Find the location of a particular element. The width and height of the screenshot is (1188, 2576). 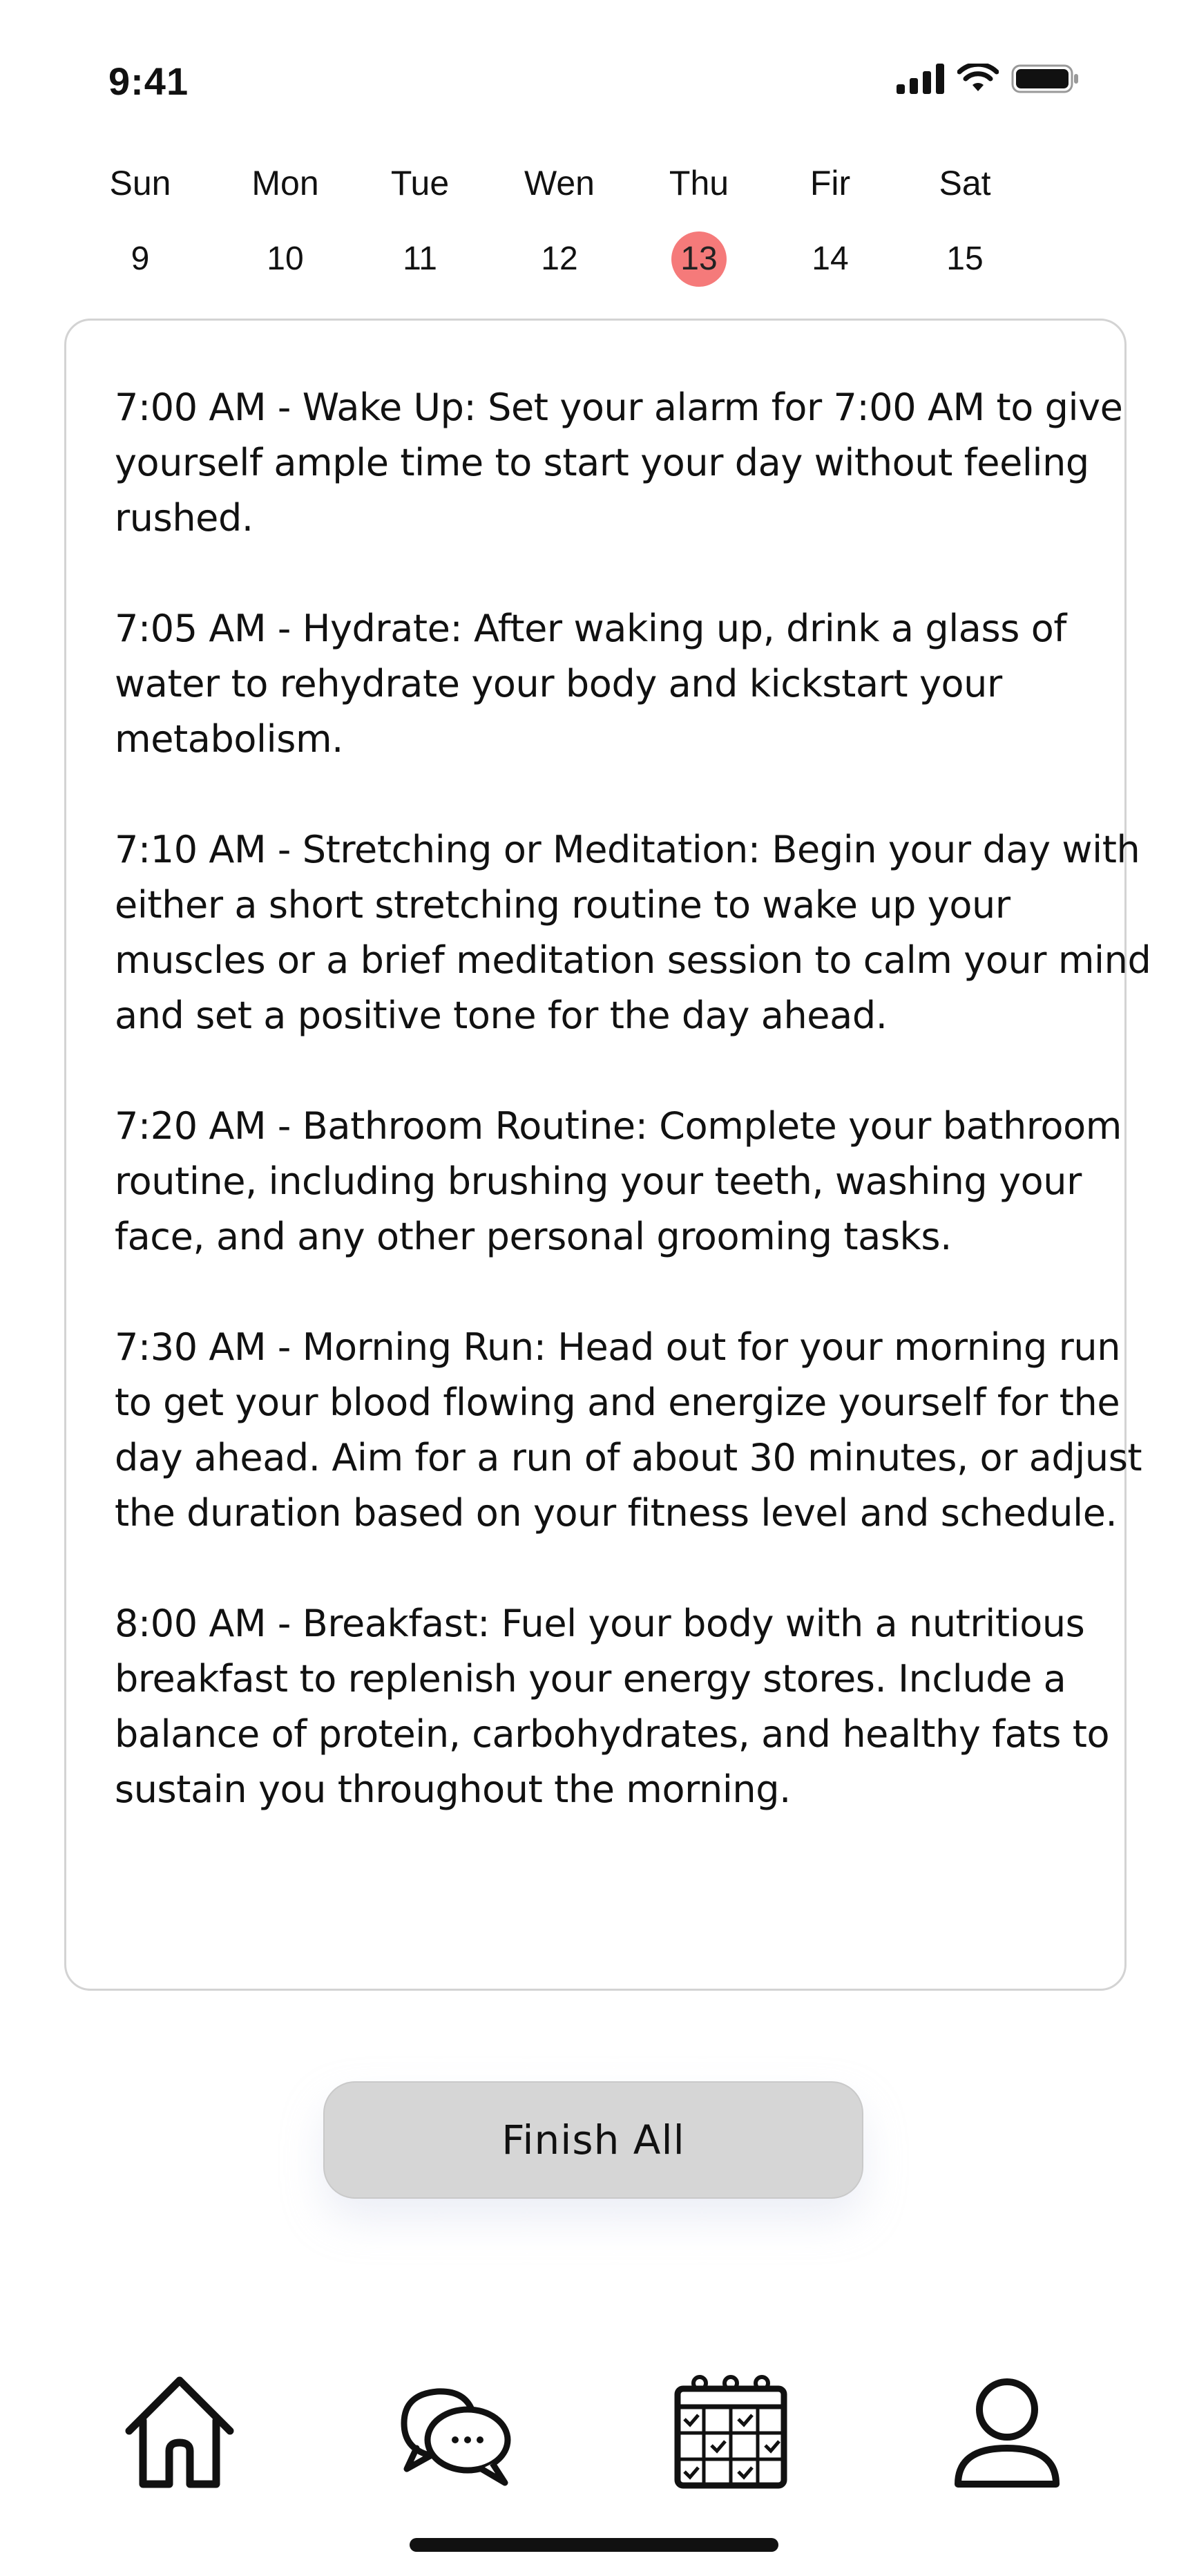

finish-all-button: Finish All is located at coordinates (593, 2140).